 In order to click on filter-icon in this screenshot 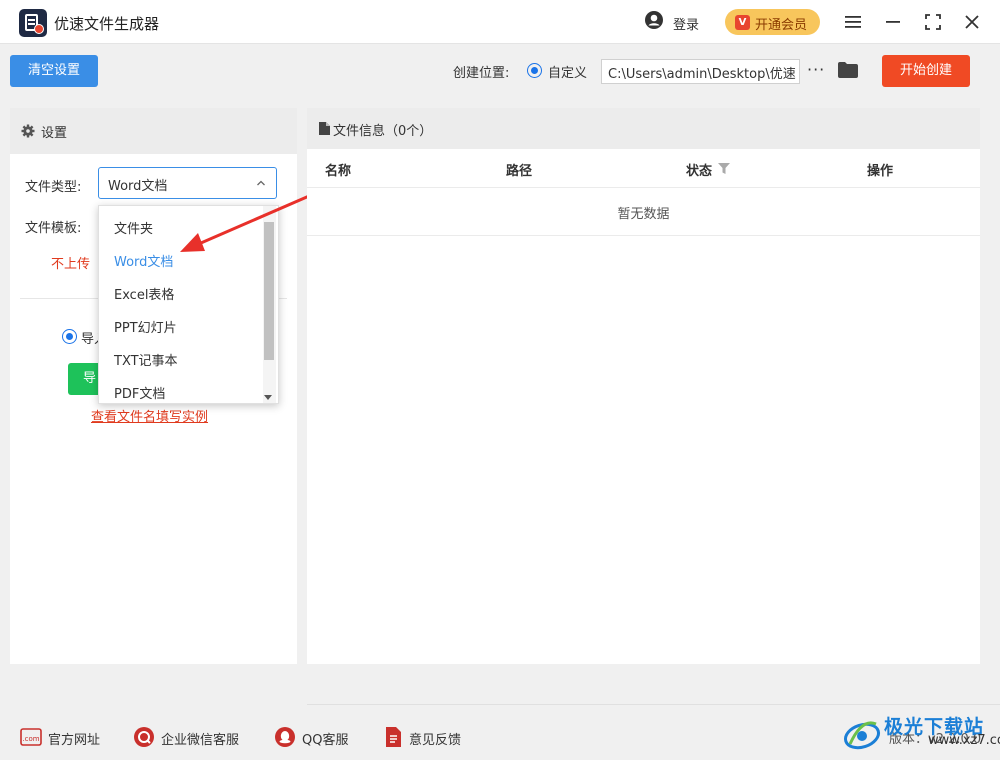, I will do `click(724, 168)`.